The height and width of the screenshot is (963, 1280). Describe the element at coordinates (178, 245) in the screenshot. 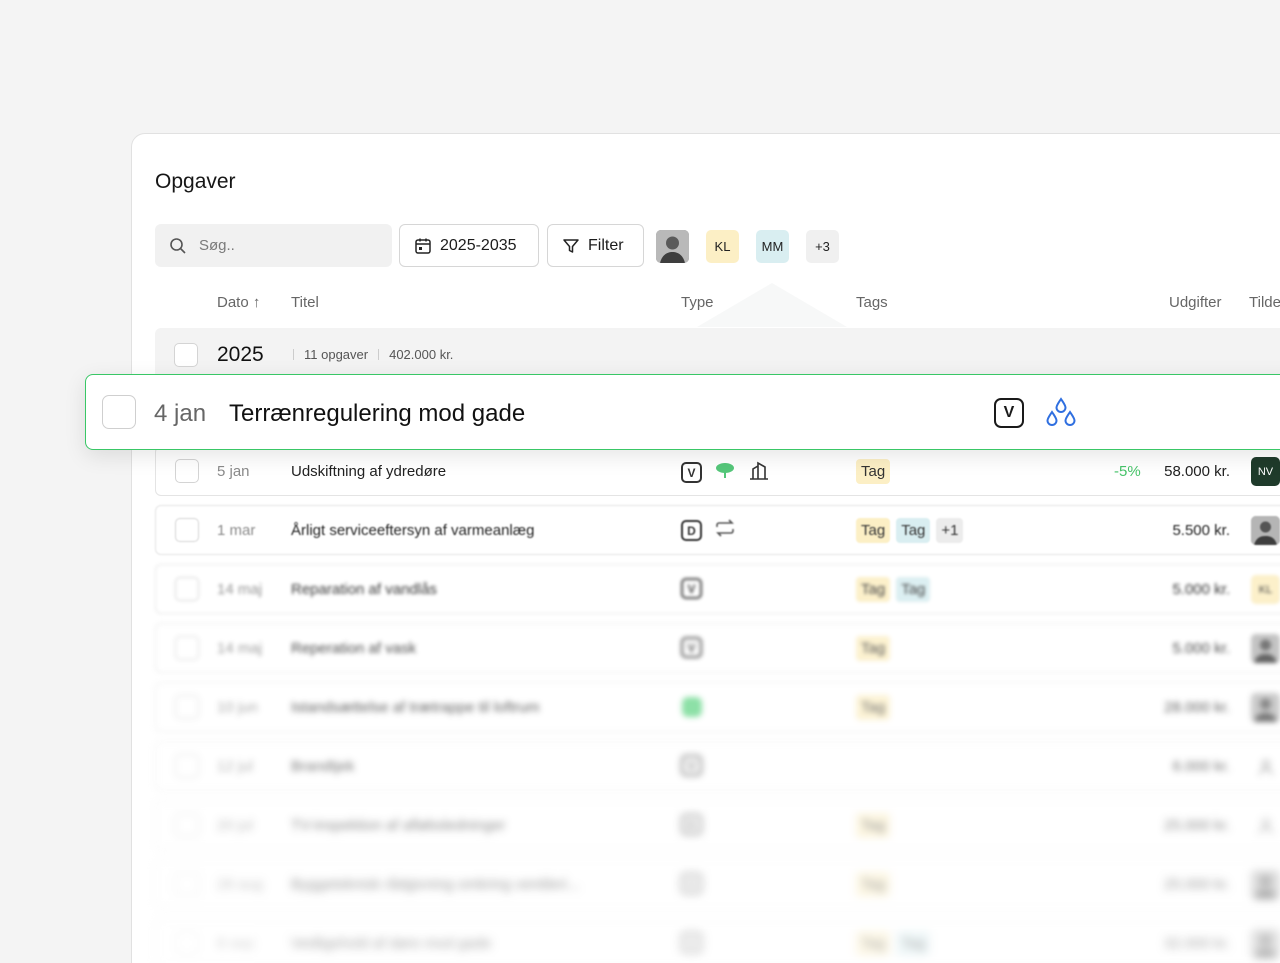

I see `search-icon` at that location.